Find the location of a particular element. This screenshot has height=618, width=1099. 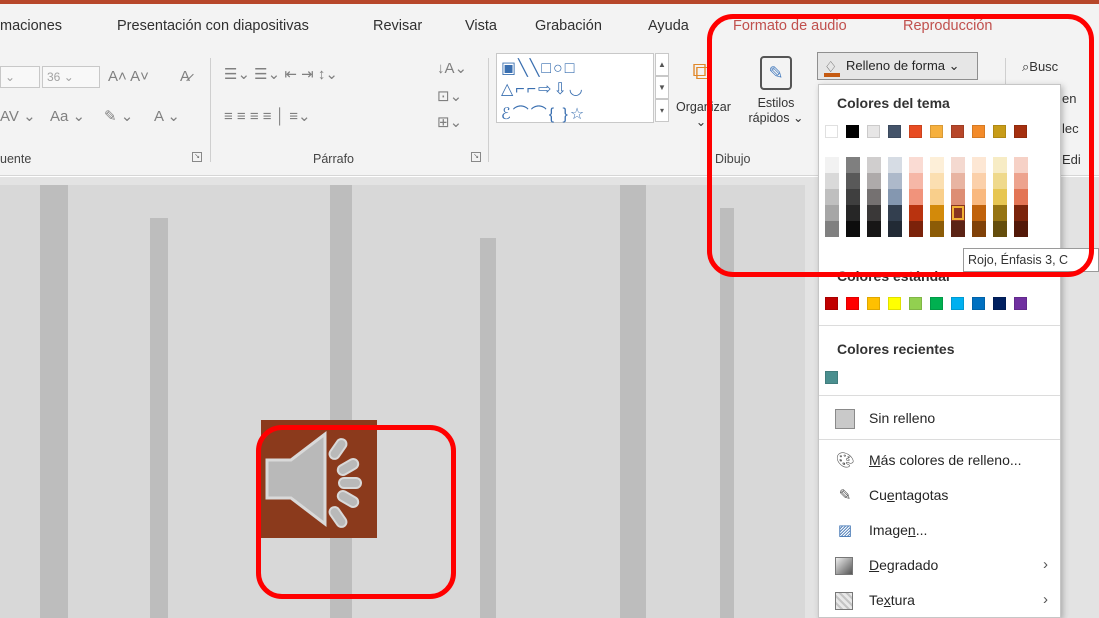

clear-format-icon: A̷ is located at coordinates (185, 77).